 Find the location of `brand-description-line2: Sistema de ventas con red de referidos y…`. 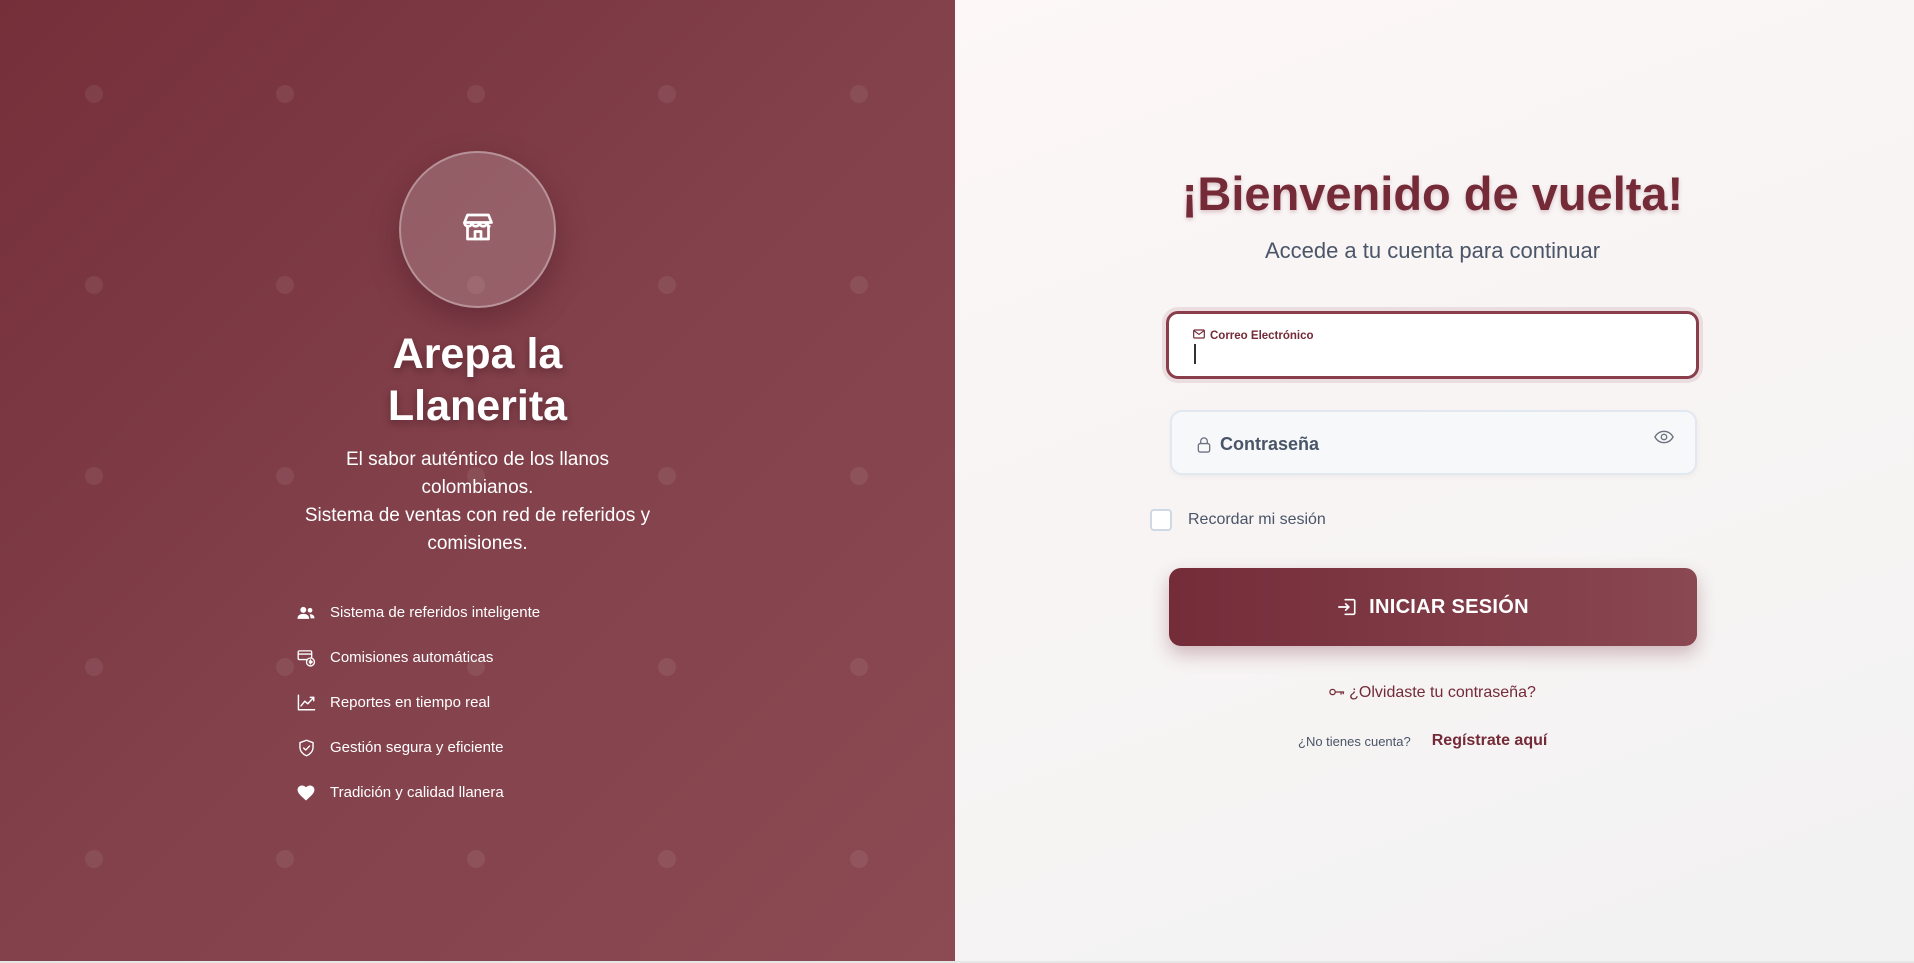

brand-description-line2: Sistema de ventas con red de referidos y… is located at coordinates (477, 529).